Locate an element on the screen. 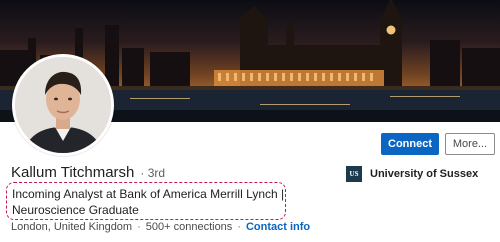  profile-name: Kallum Titchmarsh is located at coordinates (73, 172).